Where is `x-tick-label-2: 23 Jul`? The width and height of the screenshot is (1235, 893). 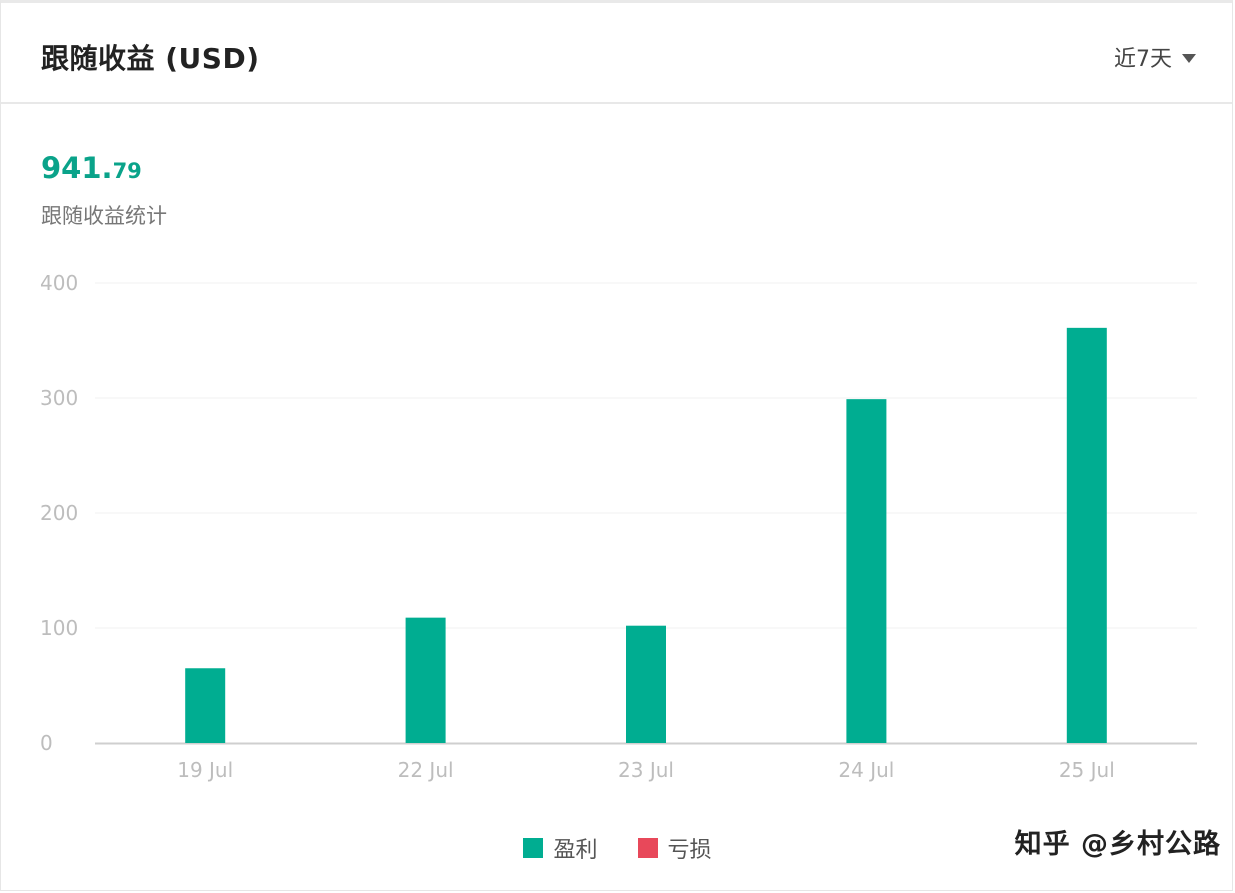 x-tick-label-2: 23 Jul is located at coordinates (646, 770).